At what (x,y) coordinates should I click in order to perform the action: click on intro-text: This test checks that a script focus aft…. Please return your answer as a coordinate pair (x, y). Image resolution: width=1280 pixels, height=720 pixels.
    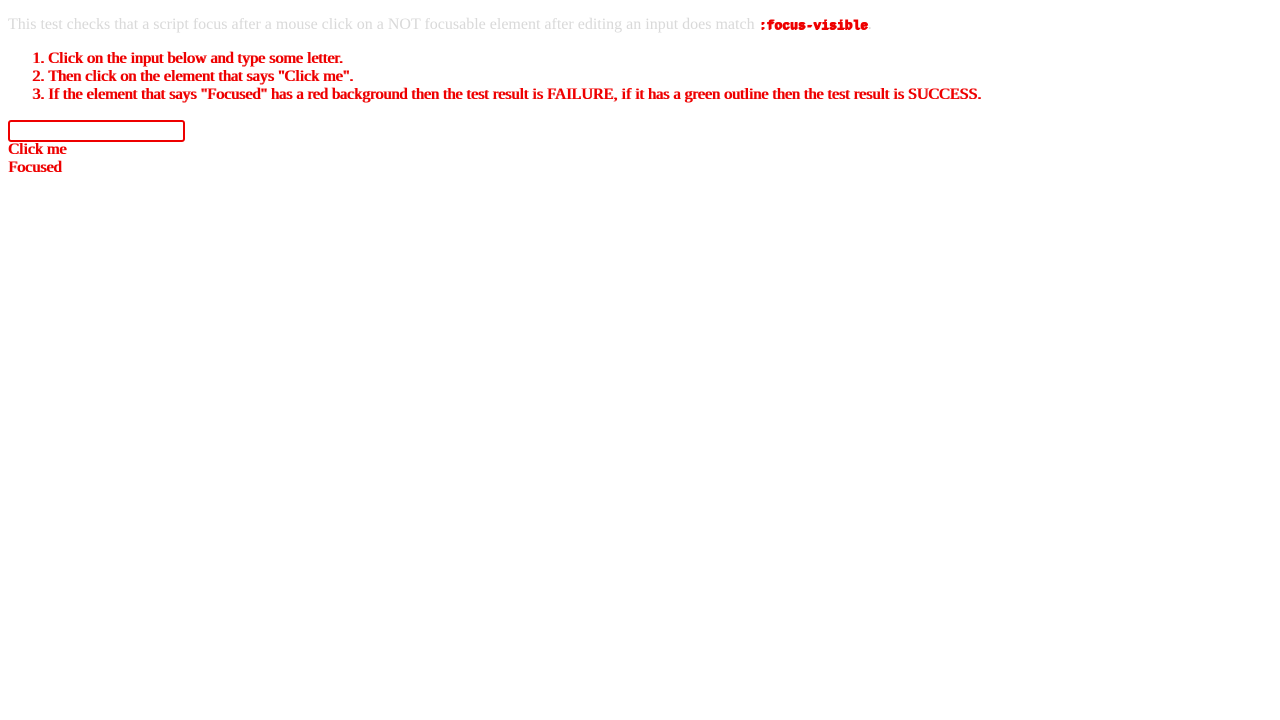
    Looking at the image, I should click on (383, 24).